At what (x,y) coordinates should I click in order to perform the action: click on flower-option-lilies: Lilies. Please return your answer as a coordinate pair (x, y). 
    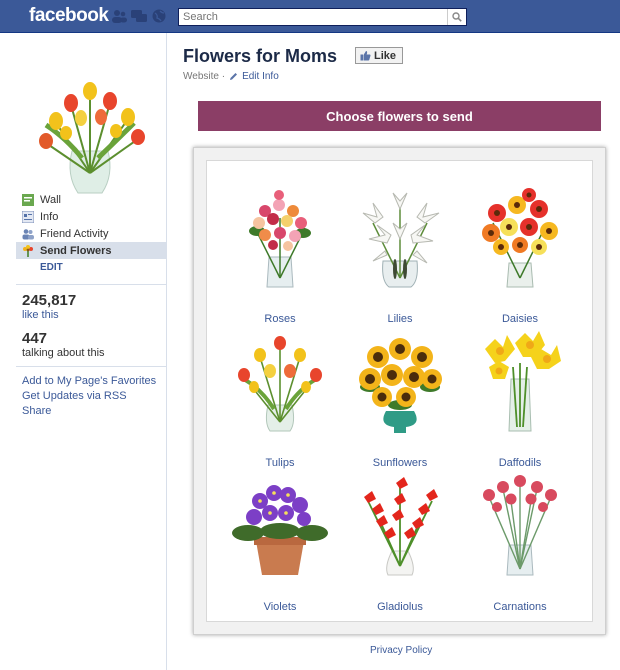
    Looking at the image, I should click on (400, 254).